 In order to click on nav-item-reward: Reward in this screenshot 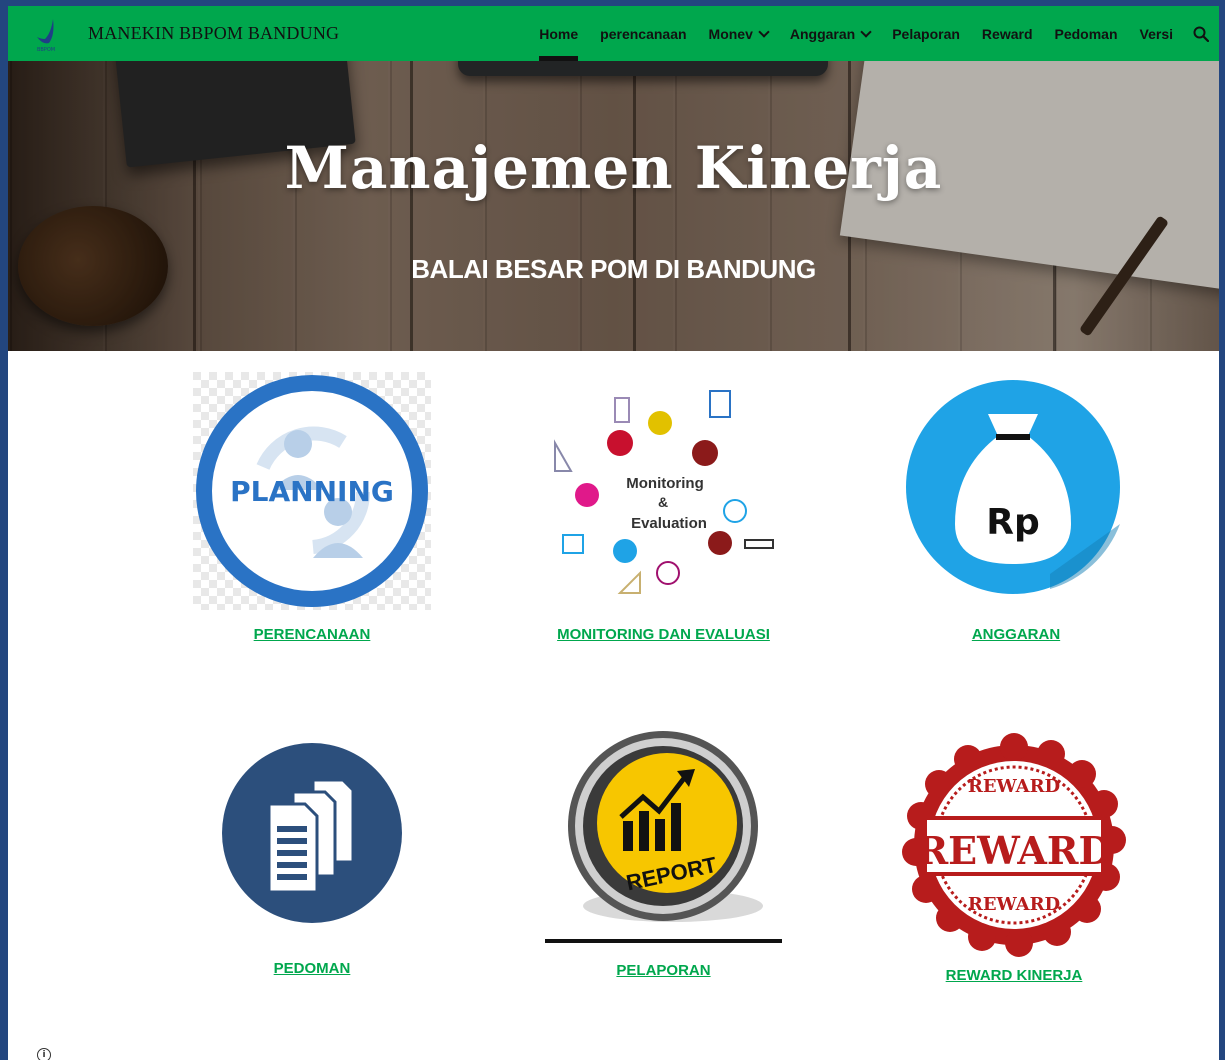, I will do `click(1007, 33)`.